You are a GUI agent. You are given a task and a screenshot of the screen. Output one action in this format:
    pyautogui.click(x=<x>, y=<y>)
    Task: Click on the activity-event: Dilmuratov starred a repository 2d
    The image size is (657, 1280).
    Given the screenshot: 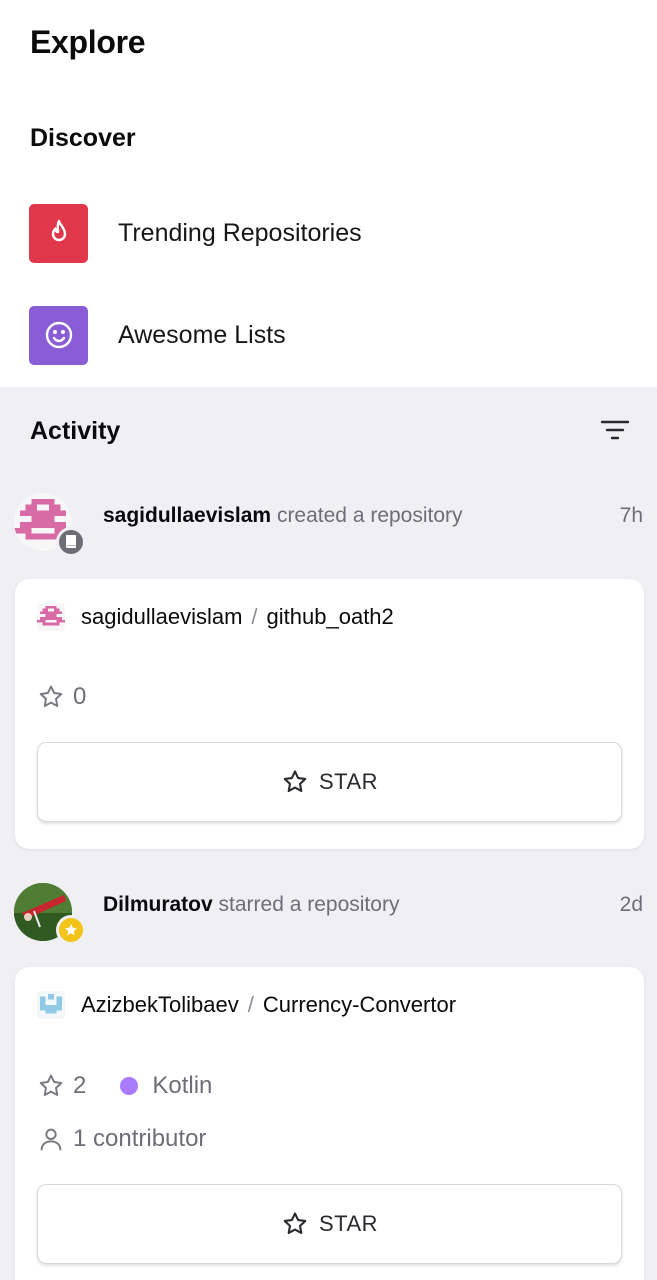 What is the action you would take?
    pyautogui.click(x=328, y=918)
    